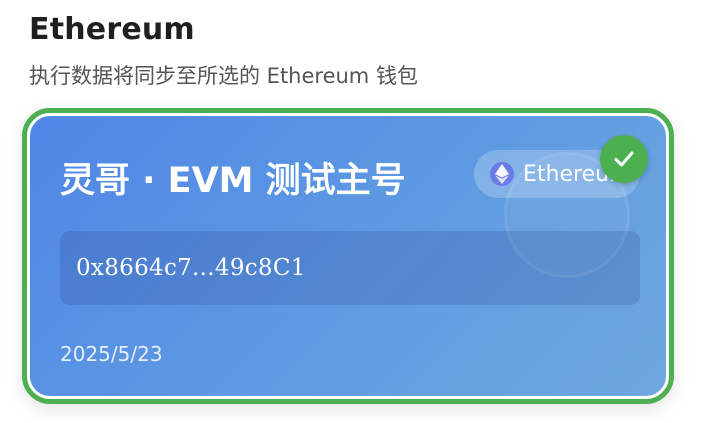 The image size is (705, 423). Describe the element at coordinates (112, 29) in the screenshot. I see `page-title: Ethereum` at that location.